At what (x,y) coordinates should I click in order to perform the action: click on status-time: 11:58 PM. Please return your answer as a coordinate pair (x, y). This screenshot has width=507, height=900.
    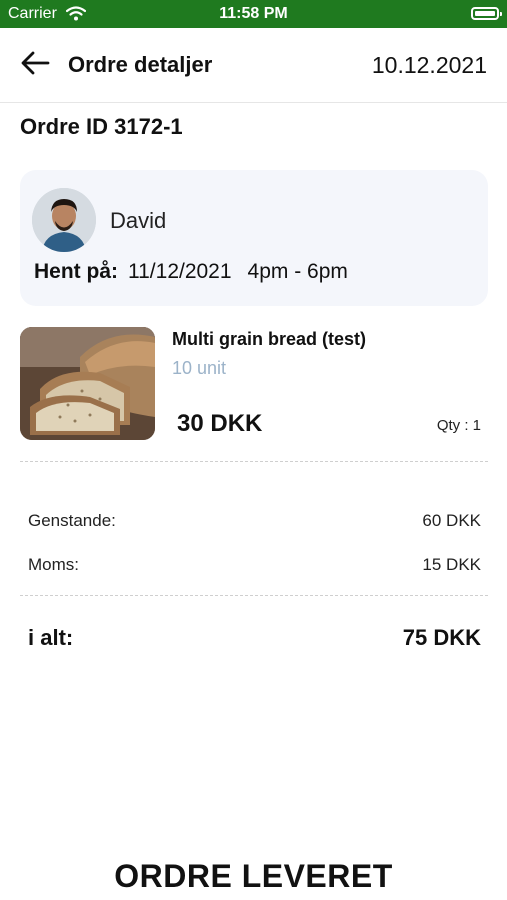
    Looking at the image, I should click on (253, 13).